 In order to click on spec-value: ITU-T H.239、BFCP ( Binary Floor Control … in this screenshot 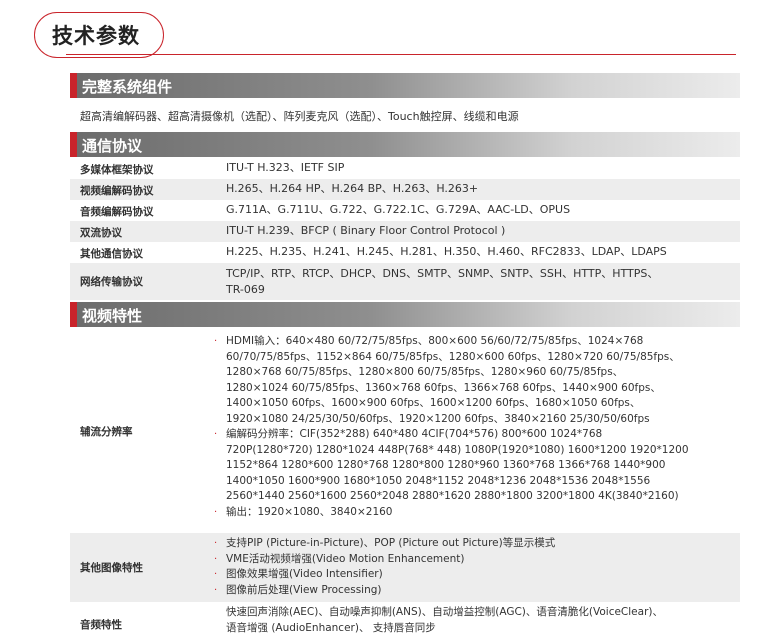, I will do `click(366, 230)`.